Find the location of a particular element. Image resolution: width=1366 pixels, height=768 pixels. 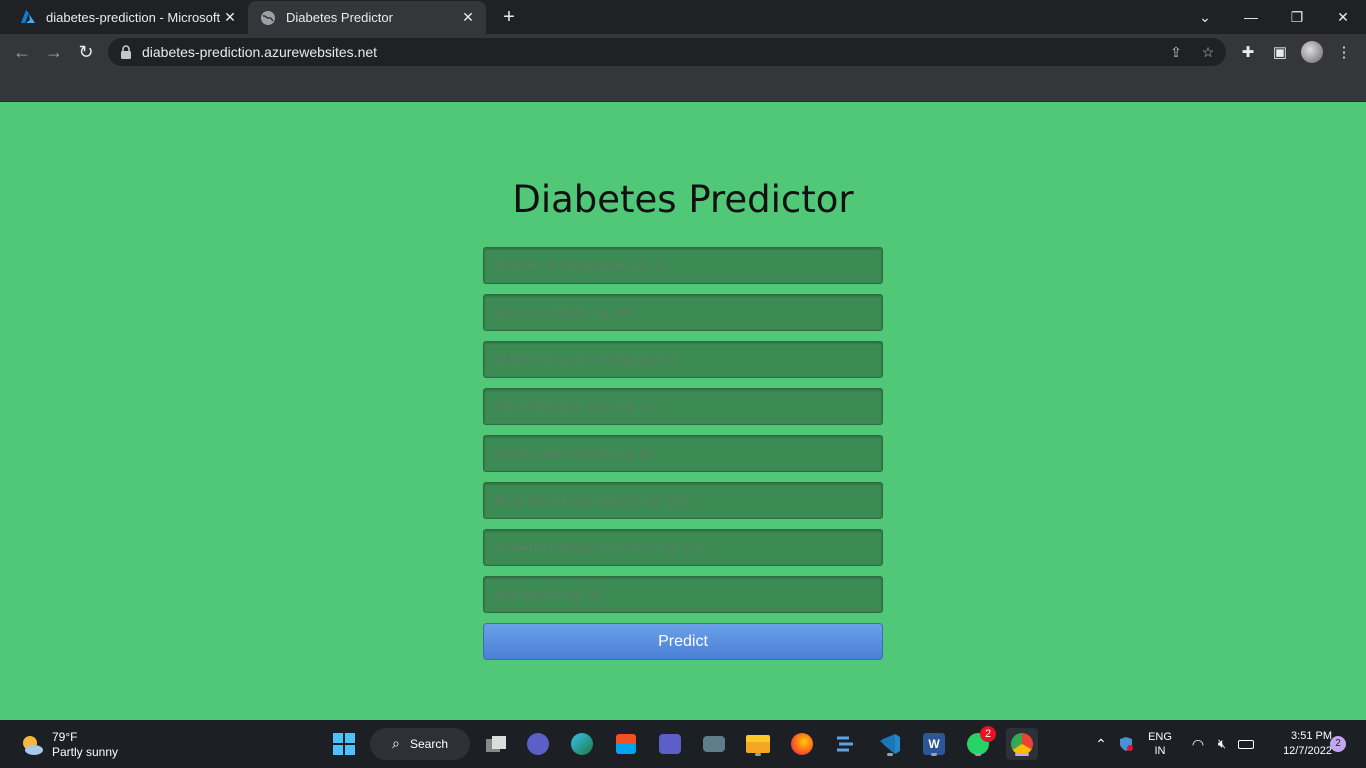

star-icon: ☆ is located at coordinates (1208, 52).